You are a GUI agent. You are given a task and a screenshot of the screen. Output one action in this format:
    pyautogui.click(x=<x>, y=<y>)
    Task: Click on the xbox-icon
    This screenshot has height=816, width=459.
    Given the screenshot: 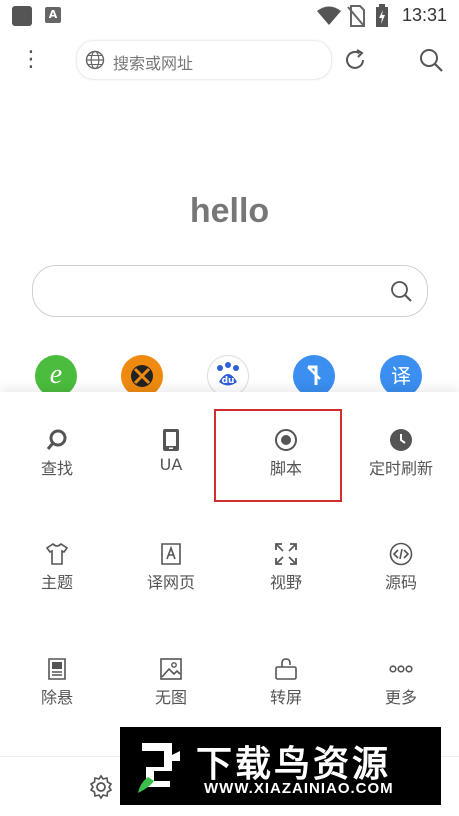 What is the action you would take?
    pyautogui.click(x=142, y=376)
    